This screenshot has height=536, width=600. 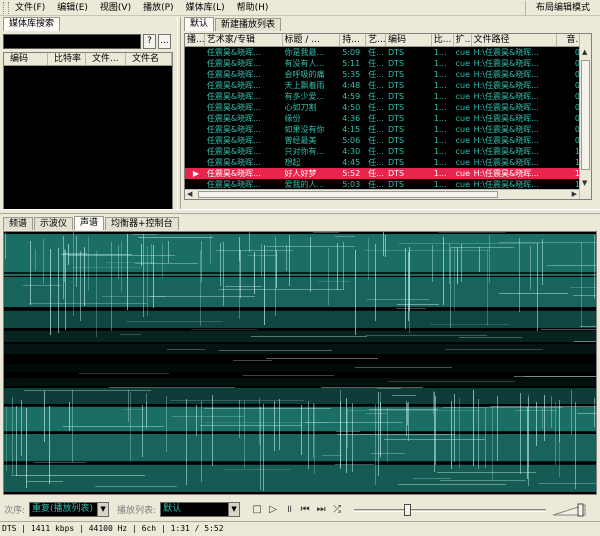 What do you see at coordinates (115, 8) in the screenshot?
I see `menu-view: 视图(V)` at bounding box center [115, 8].